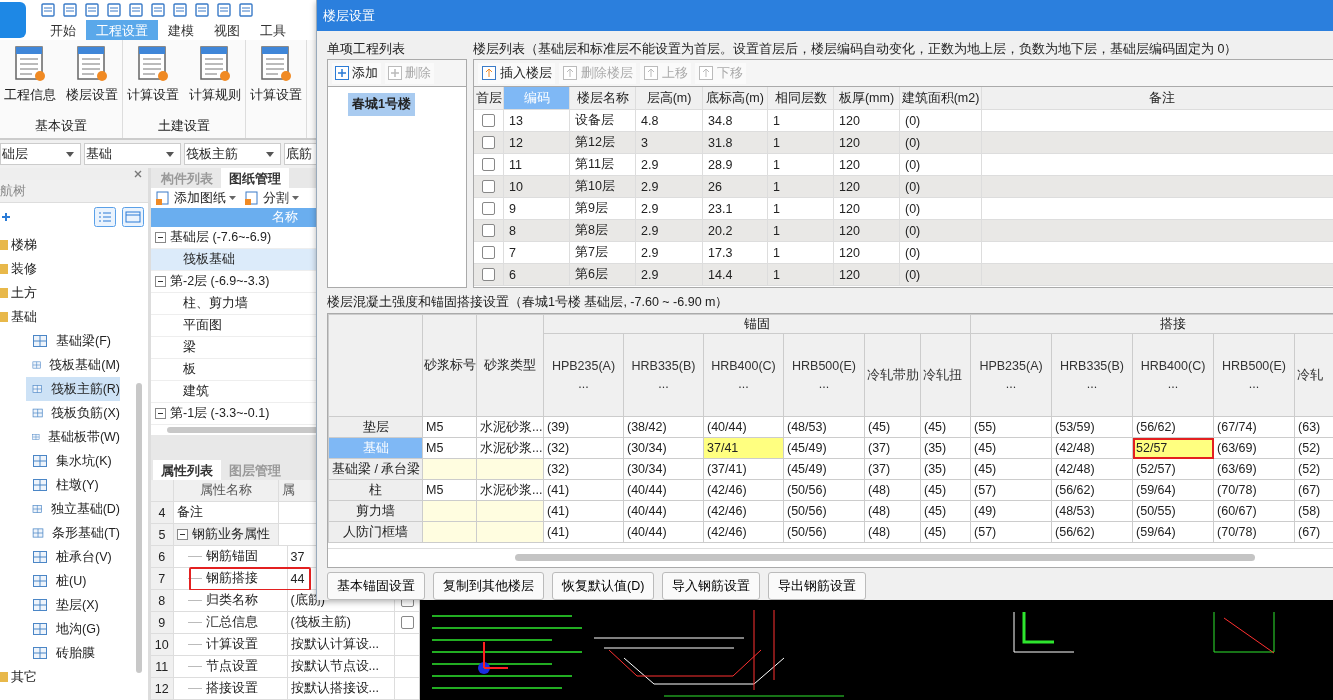 The width and height of the screenshot is (1333, 700). I want to click on component-item: 筏板主筋(R), so click(73, 389).